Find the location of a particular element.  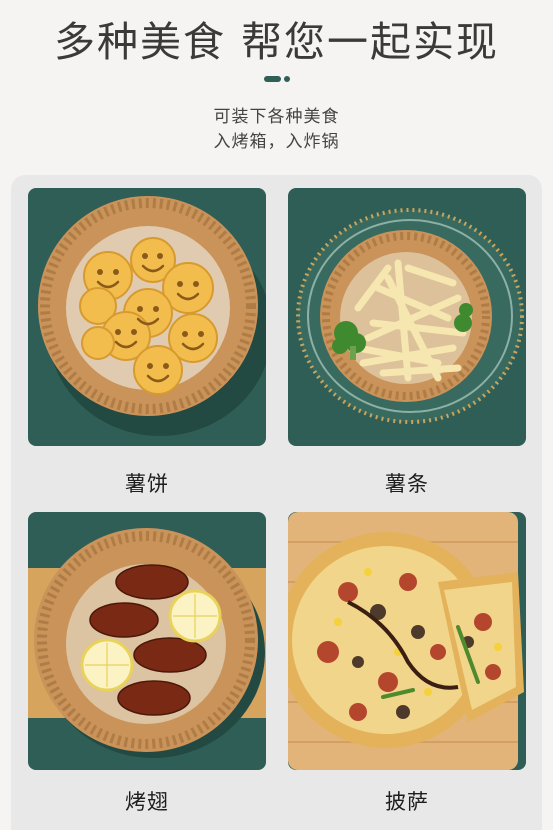

pizza-image is located at coordinates (407, 641).